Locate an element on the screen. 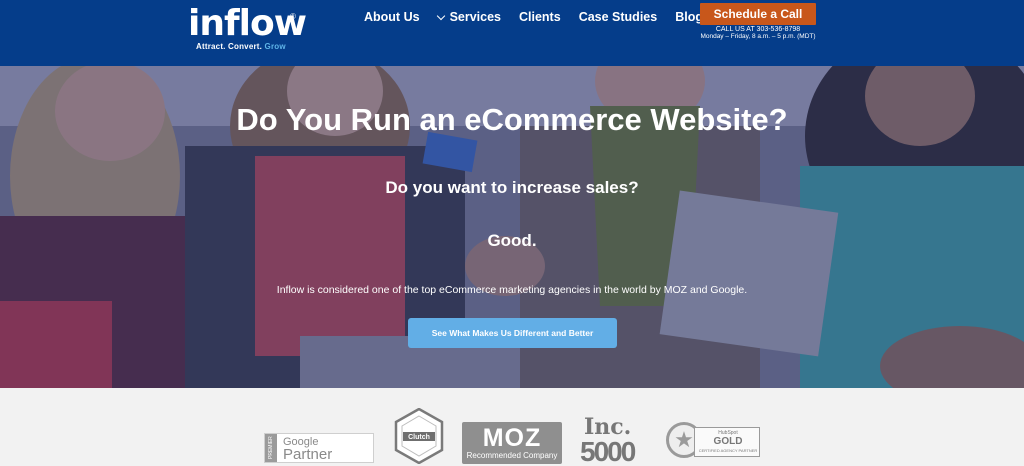 This screenshot has width=1024, height=466. logo-tagline: Attract. Convert. Grow is located at coordinates (241, 46).